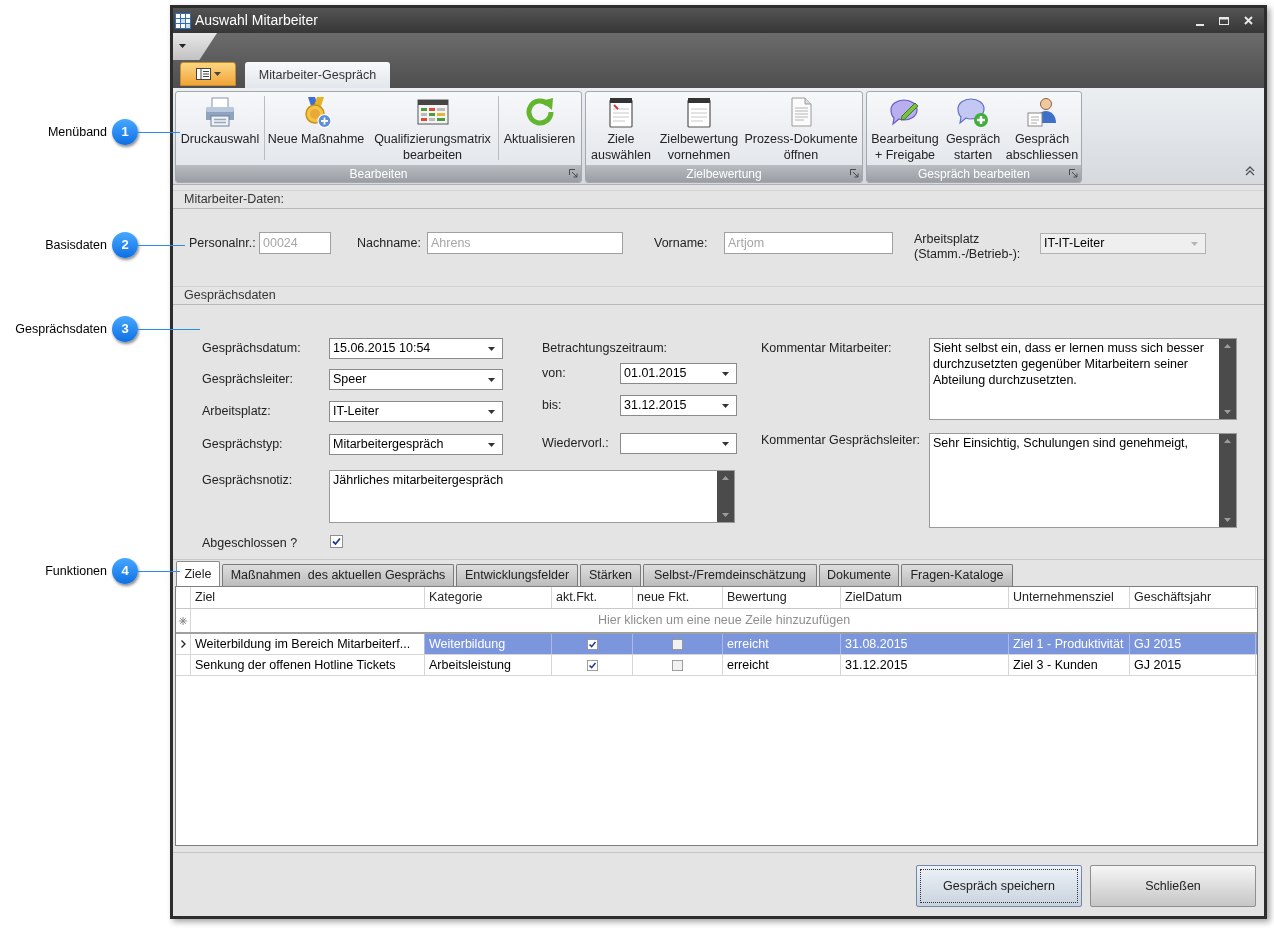  Describe the element at coordinates (1200, 24) in the screenshot. I see `minimize-icon` at that location.